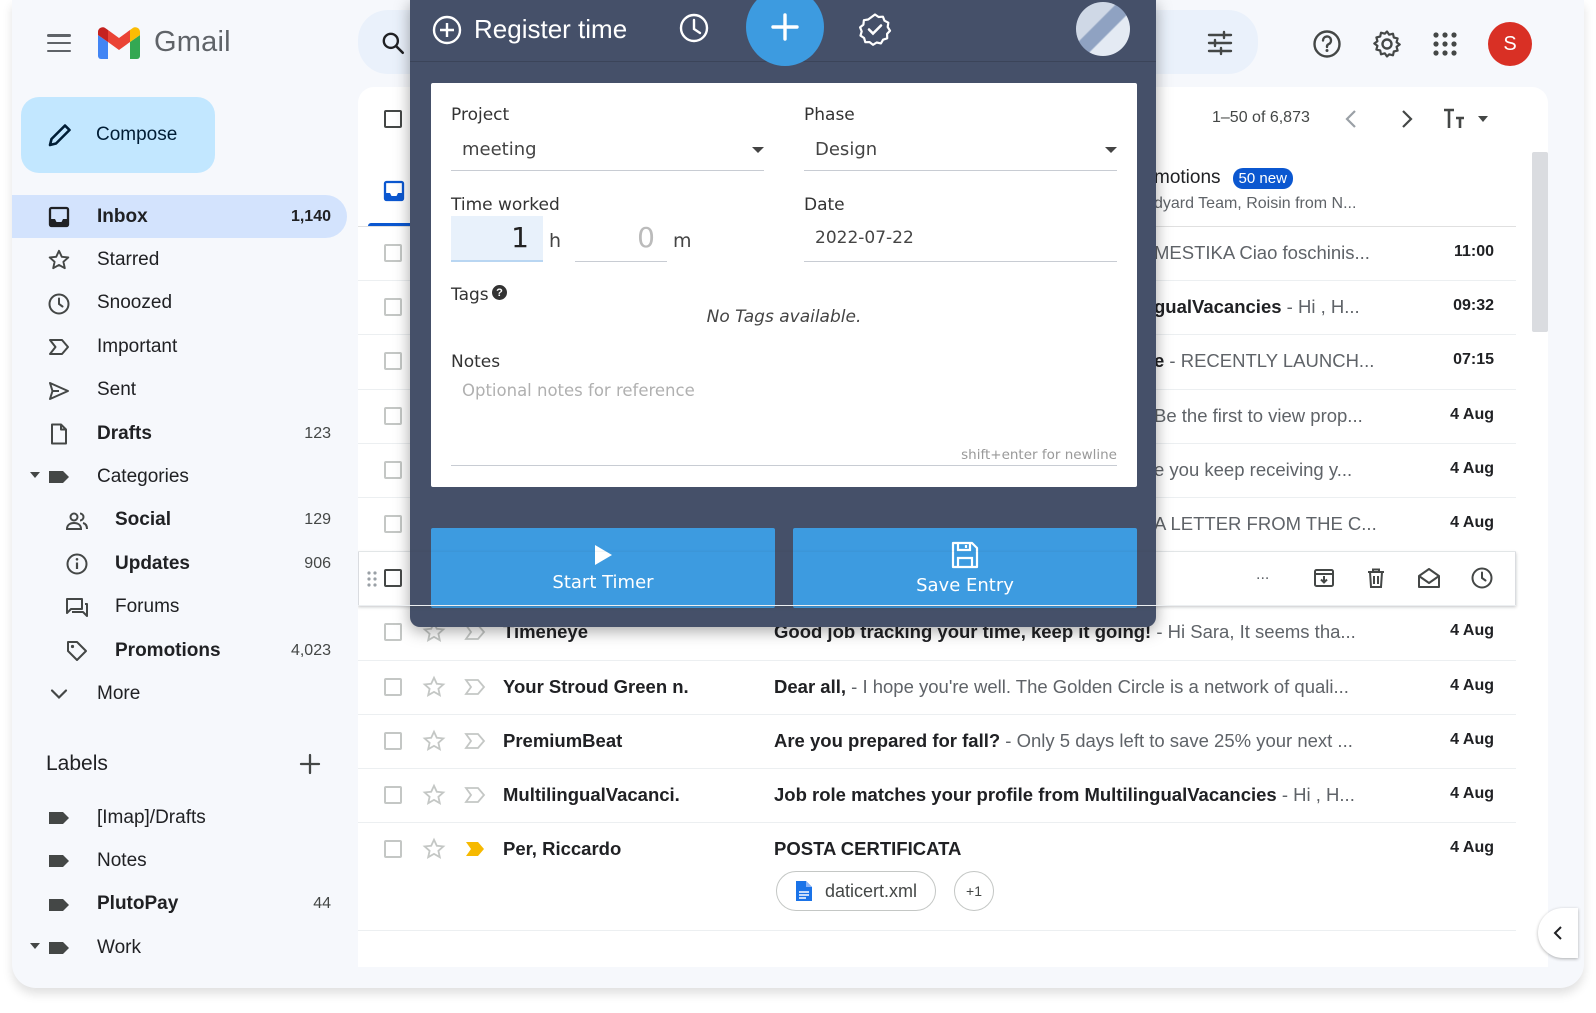 The width and height of the screenshot is (1596, 1013). I want to click on time-worked-label: Time worked, so click(505, 205).